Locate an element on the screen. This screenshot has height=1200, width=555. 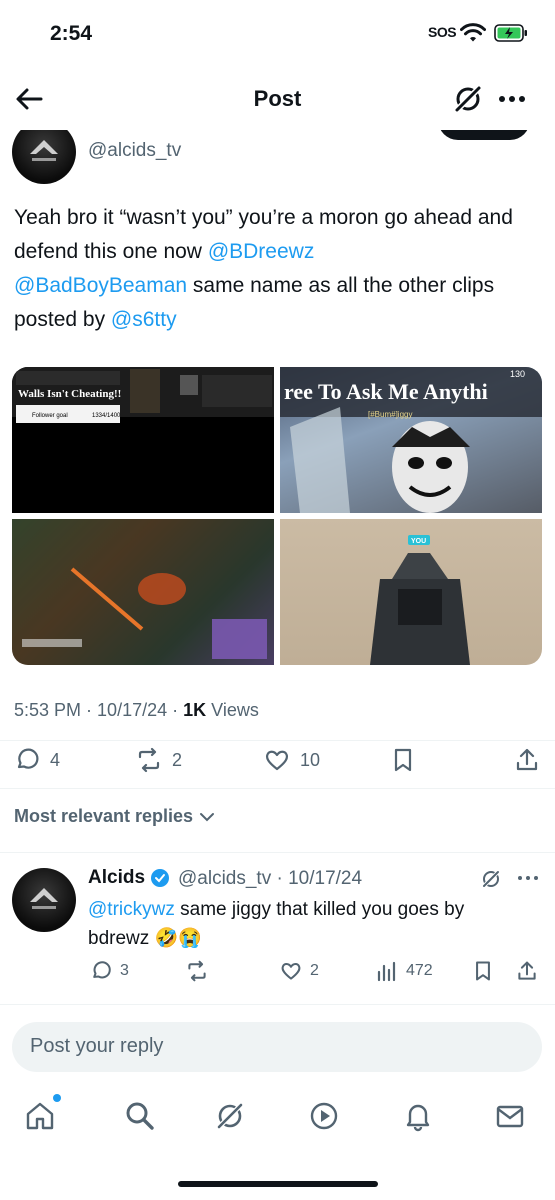
mail-icon is located at coordinates (510, 1116).